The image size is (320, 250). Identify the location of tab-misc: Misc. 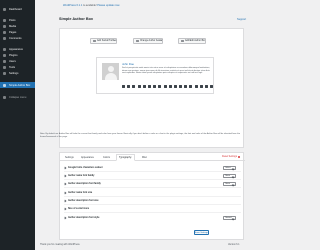
(144, 157).